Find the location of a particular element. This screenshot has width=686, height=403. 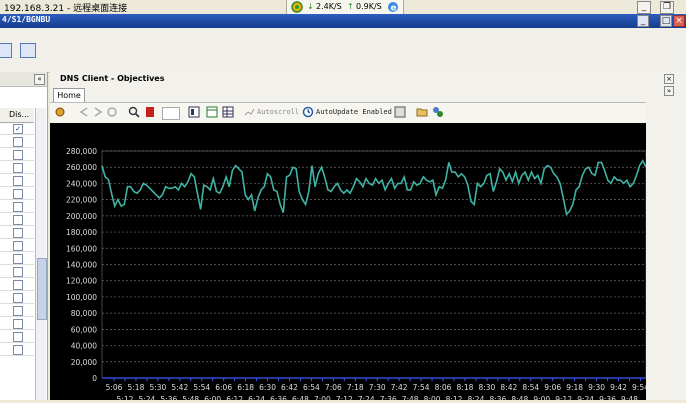

app-close-button: × is located at coordinates (679, 21).